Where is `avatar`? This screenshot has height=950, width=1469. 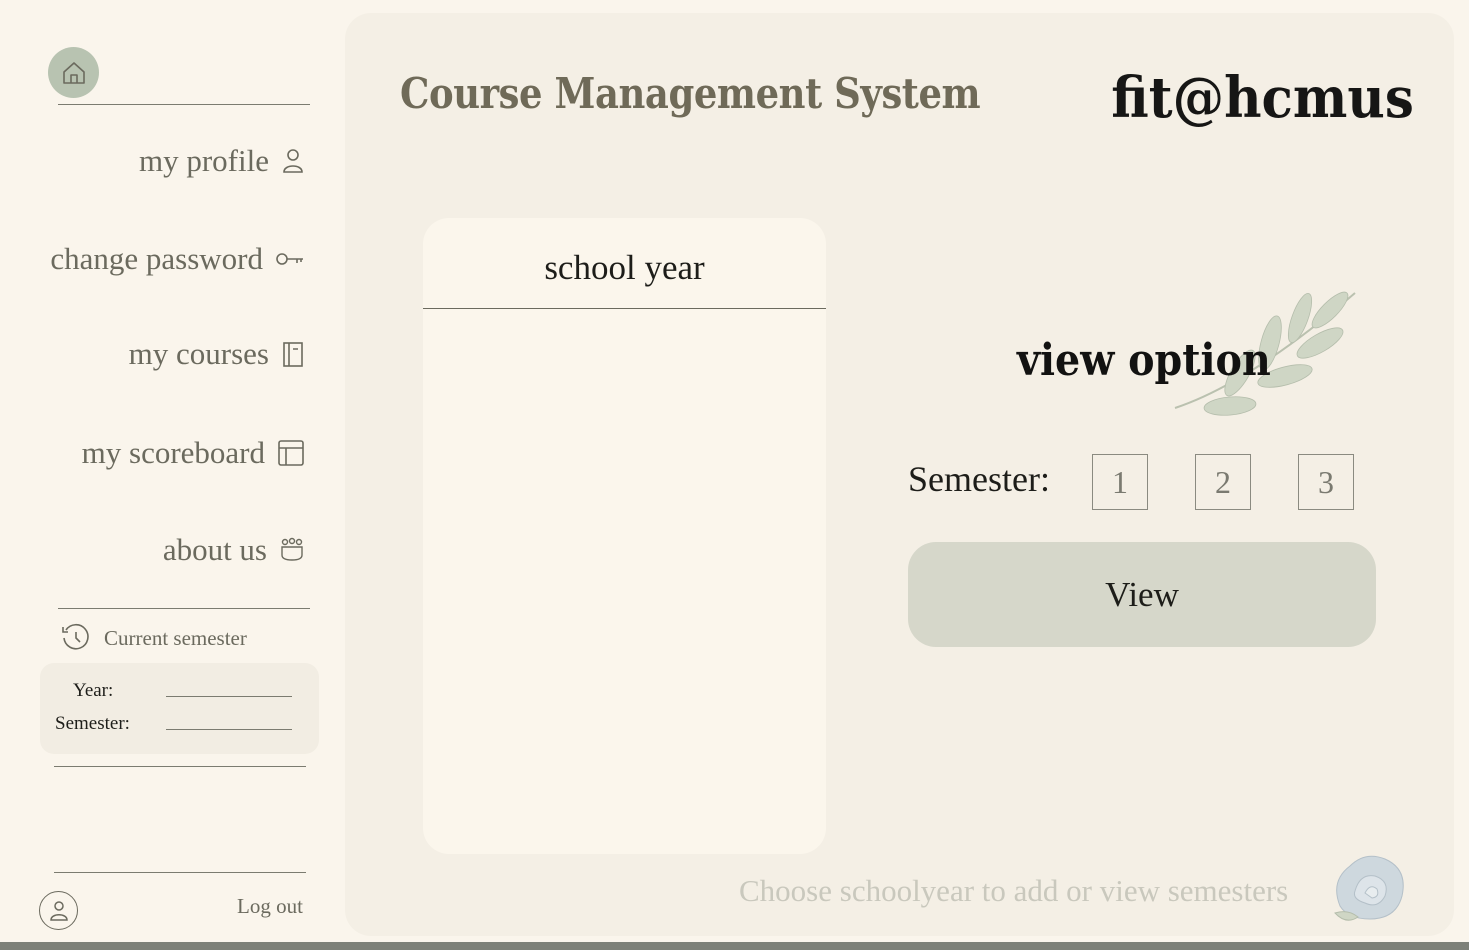 avatar is located at coordinates (58, 910).